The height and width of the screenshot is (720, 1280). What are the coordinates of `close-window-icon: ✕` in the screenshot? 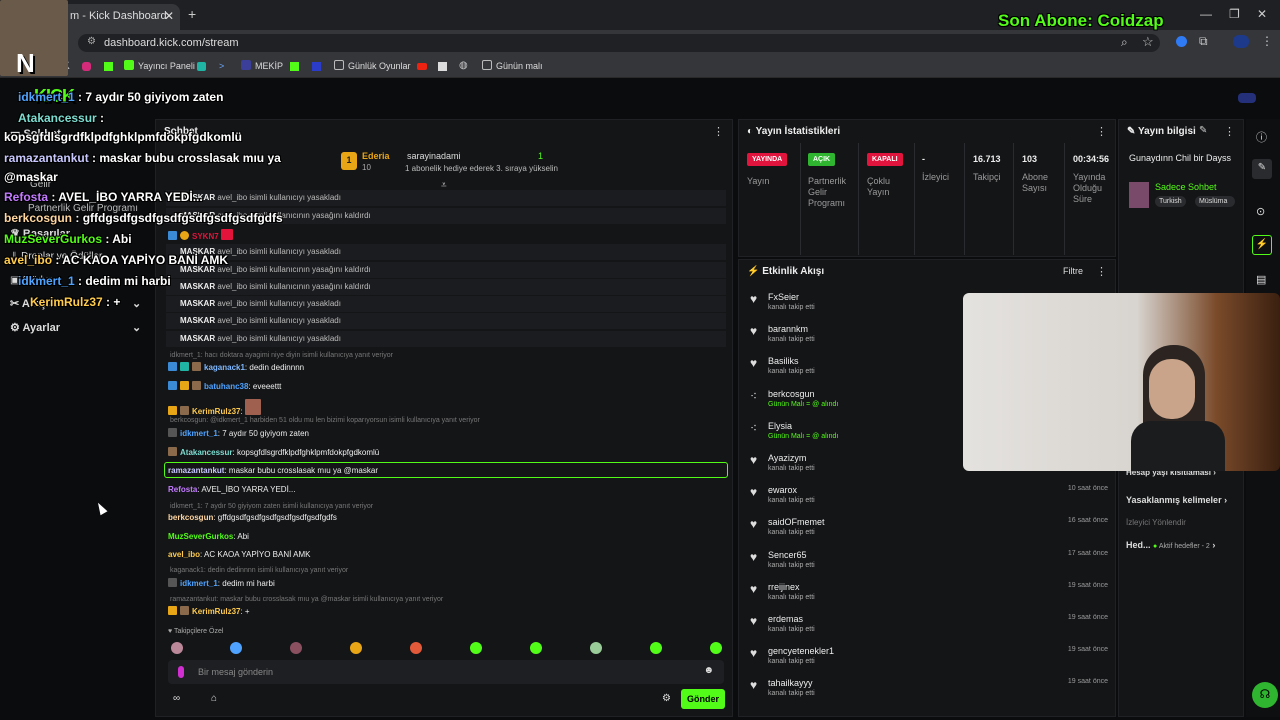 It's located at (1262, 14).